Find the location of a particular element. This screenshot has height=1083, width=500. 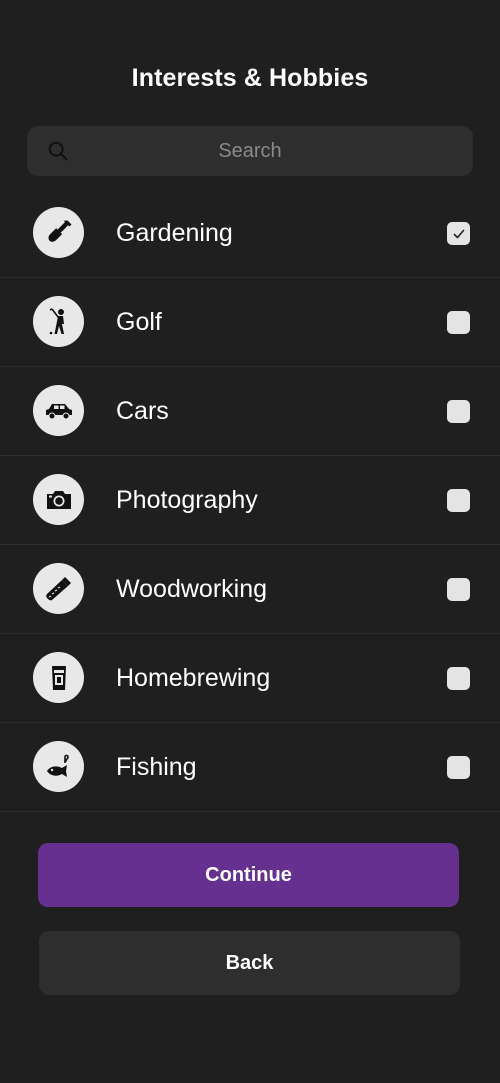

car-icon is located at coordinates (58, 410).